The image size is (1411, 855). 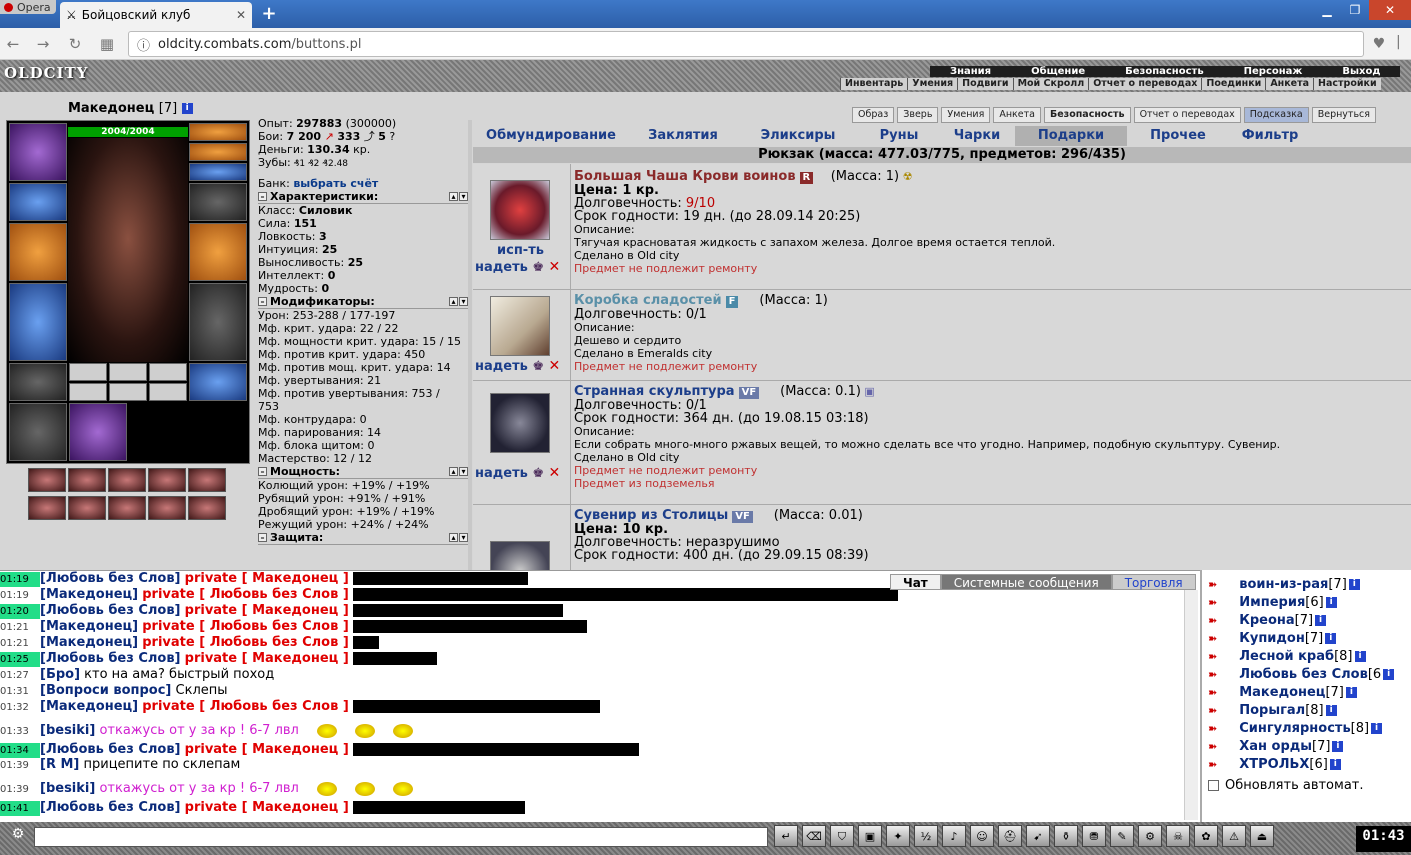 What do you see at coordinates (1276, 115) in the screenshot?
I see `button-6: Подсказка` at bounding box center [1276, 115].